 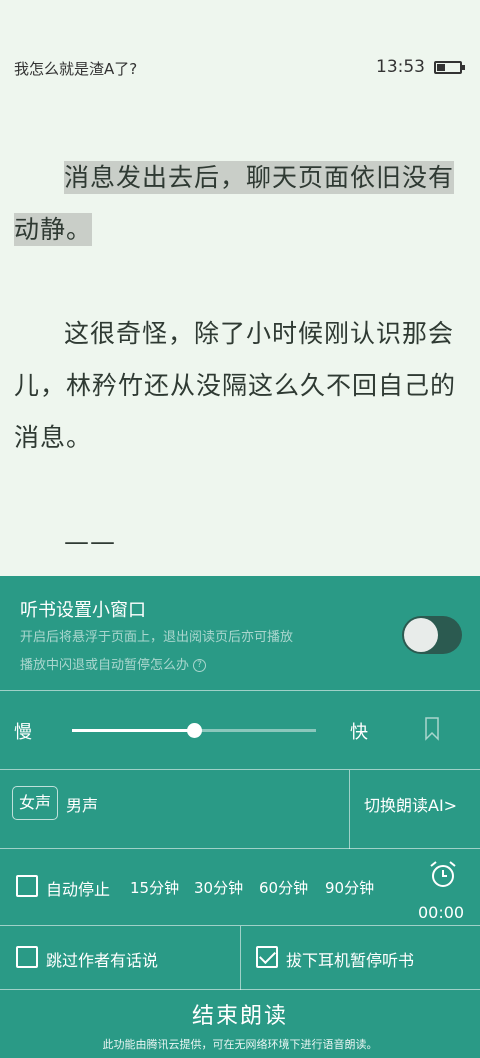 I want to click on footnote: 此功能由腾讯云提供，可在无网络环境下进行语音朗读。, so click(x=240, y=1044).